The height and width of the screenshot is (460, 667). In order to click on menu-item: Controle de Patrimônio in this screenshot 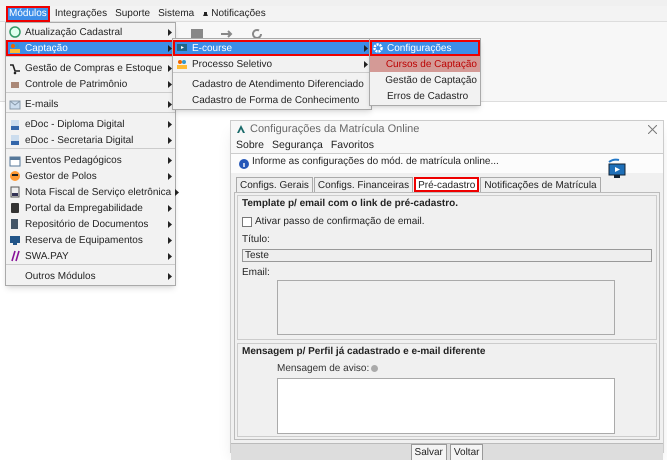, I will do `click(90, 84)`.